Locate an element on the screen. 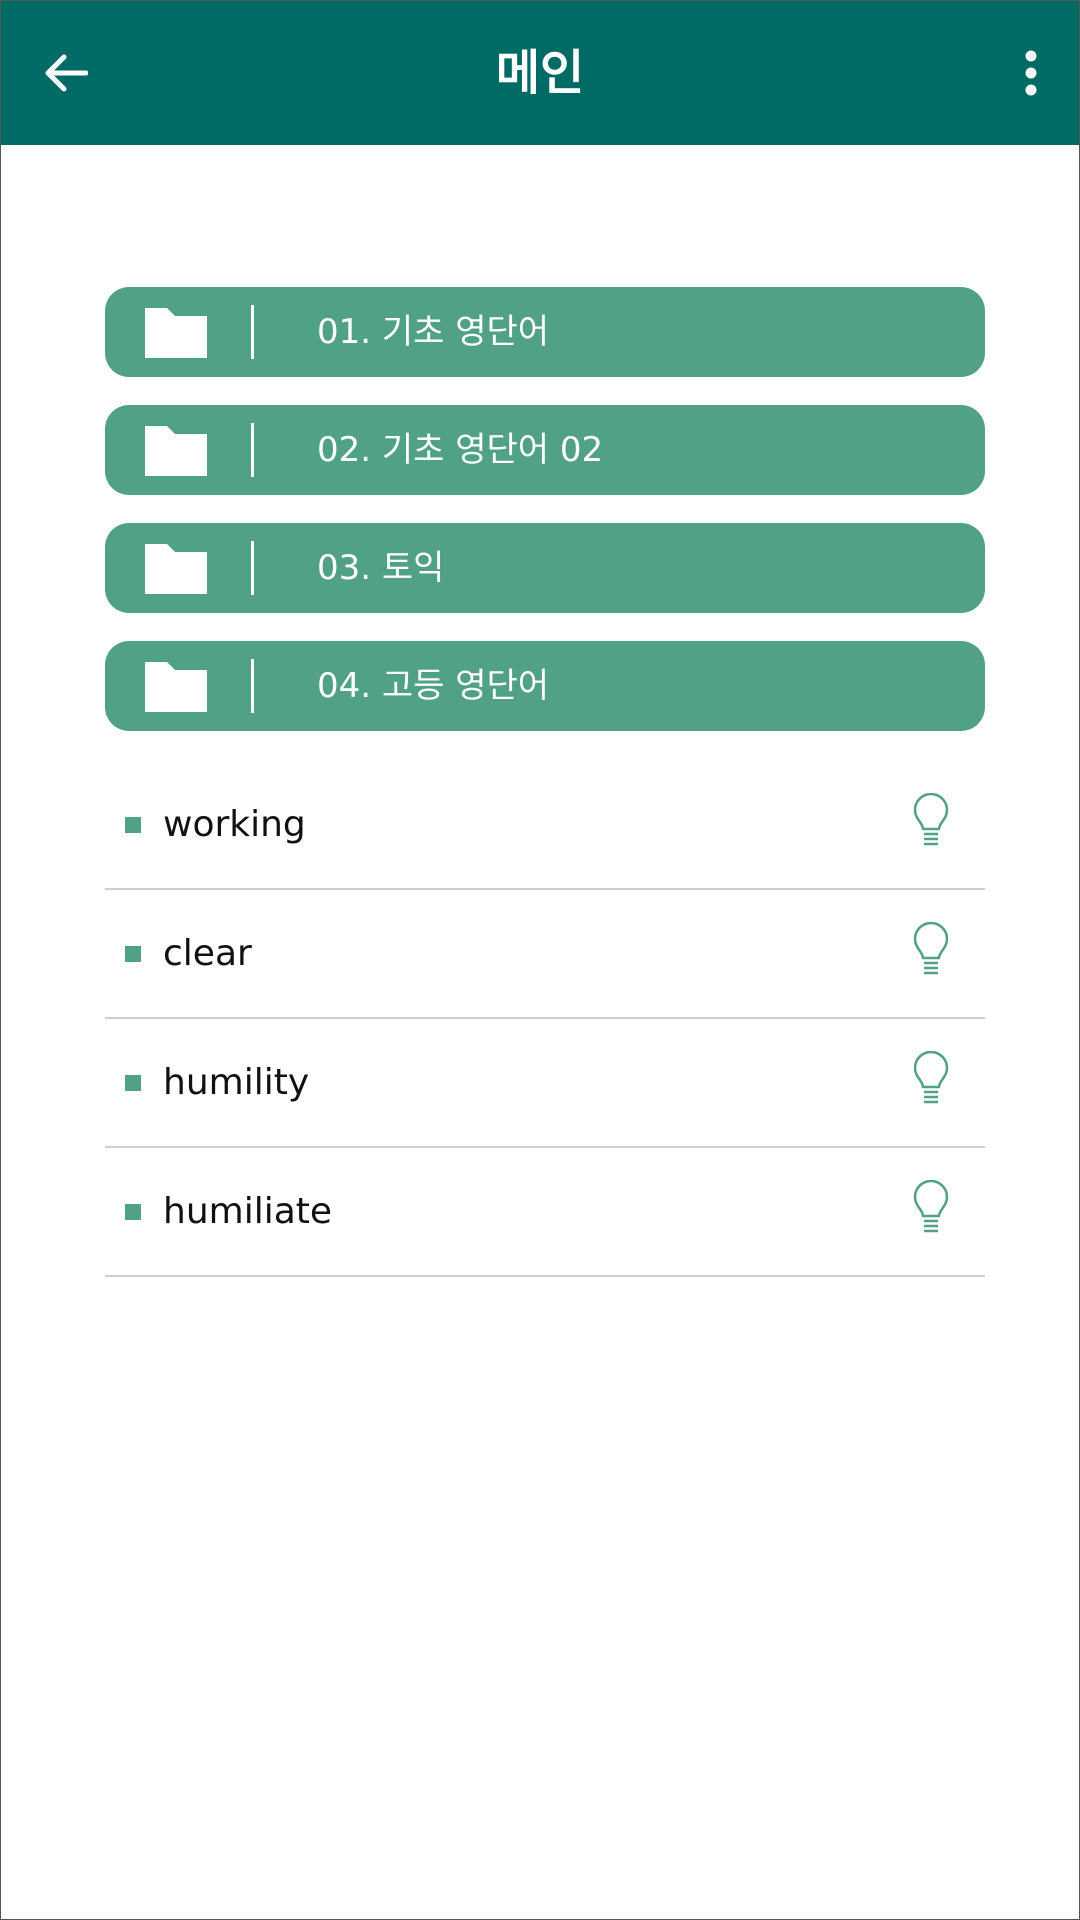 This screenshot has height=1920, width=1080. page-title: 메인 is located at coordinates (540, 73).